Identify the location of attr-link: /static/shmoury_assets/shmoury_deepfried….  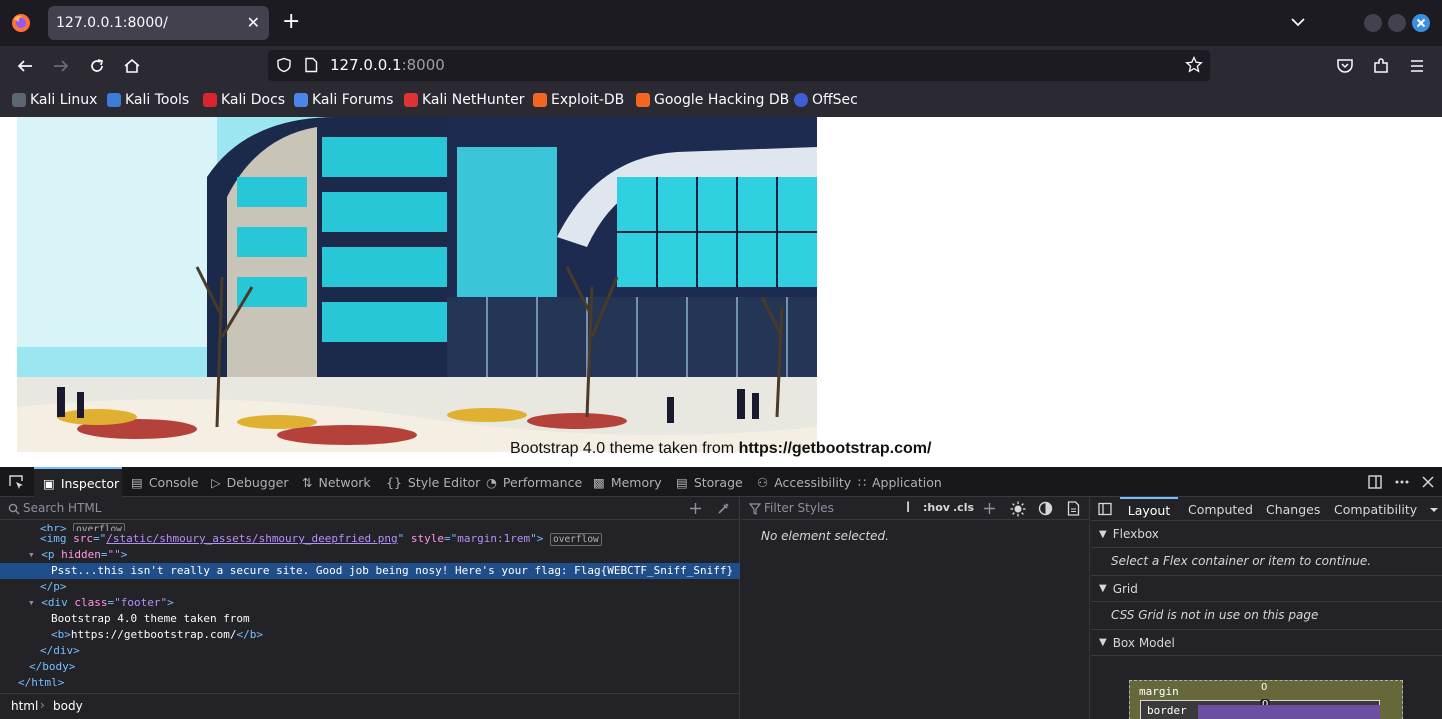
(251, 538).